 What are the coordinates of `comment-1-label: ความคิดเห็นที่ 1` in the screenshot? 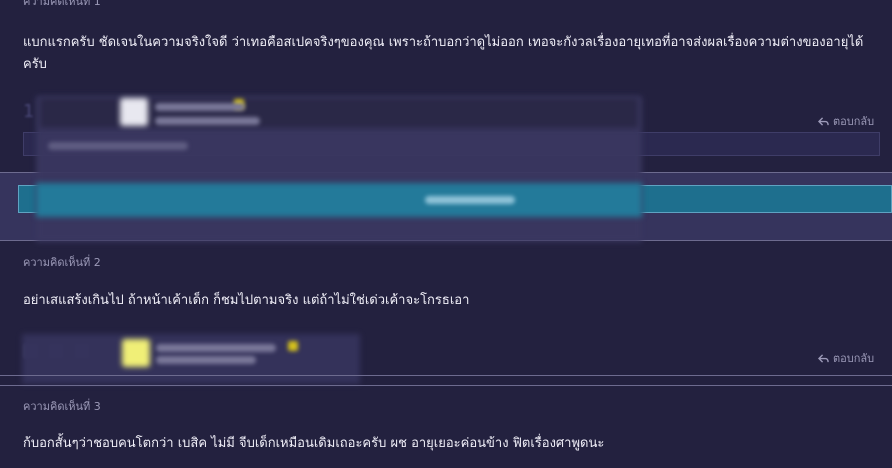 It's located at (62, 4).